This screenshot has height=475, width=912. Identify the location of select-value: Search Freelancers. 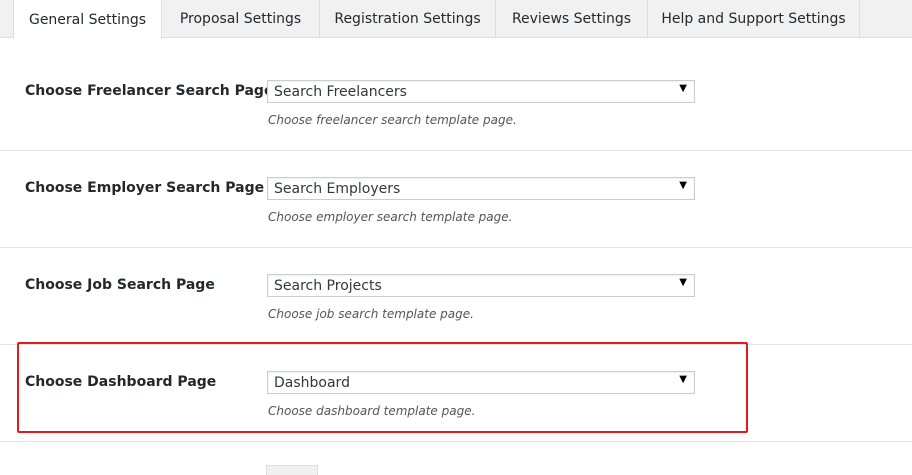
(340, 91).